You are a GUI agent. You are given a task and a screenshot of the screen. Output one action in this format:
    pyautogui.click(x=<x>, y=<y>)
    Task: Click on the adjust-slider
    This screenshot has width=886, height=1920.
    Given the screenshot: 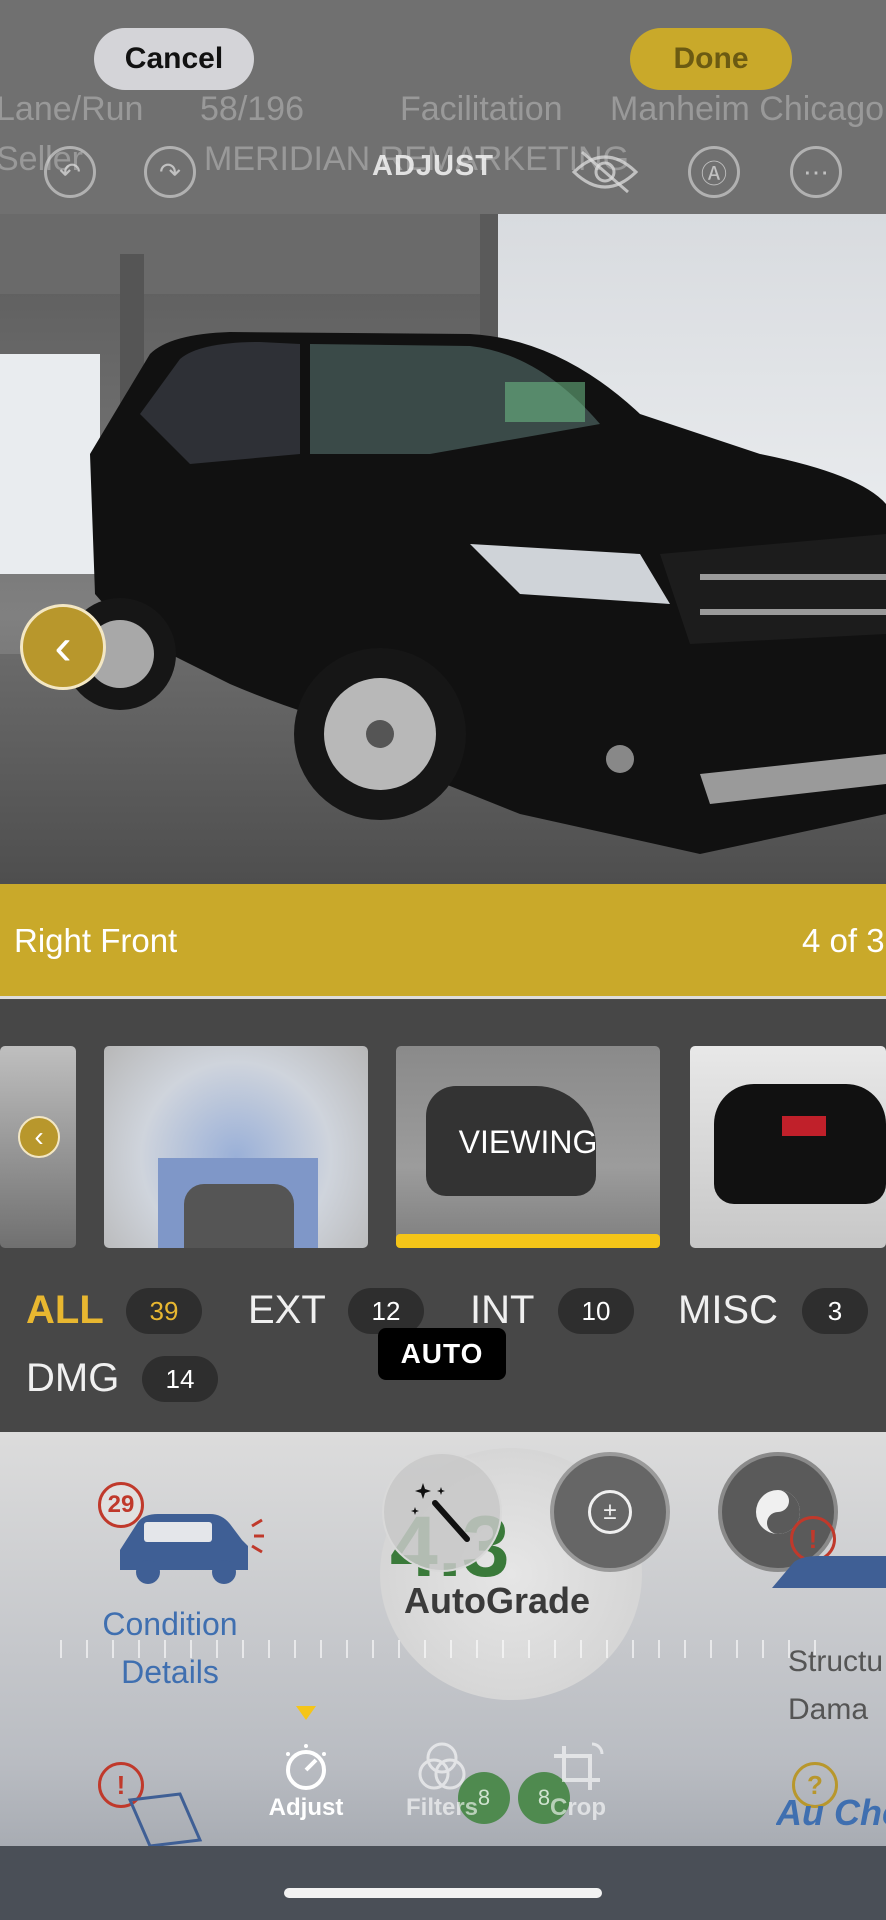 What is the action you would take?
    pyautogui.click(x=450, y=1649)
    